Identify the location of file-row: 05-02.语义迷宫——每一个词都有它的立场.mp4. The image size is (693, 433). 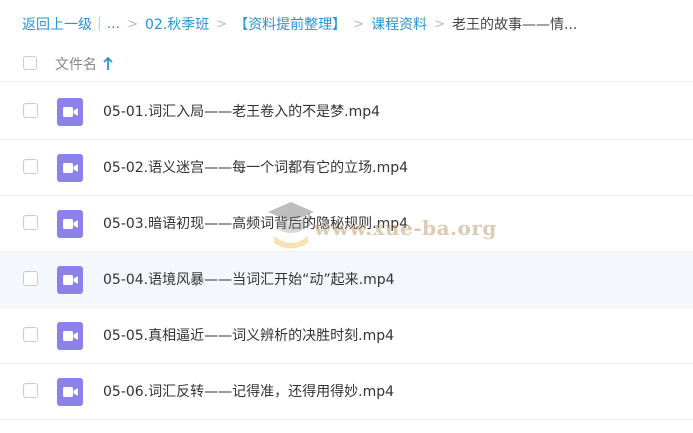
(346, 168).